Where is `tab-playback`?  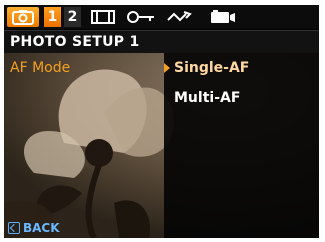 tab-playback is located at coordinates (223, 17).